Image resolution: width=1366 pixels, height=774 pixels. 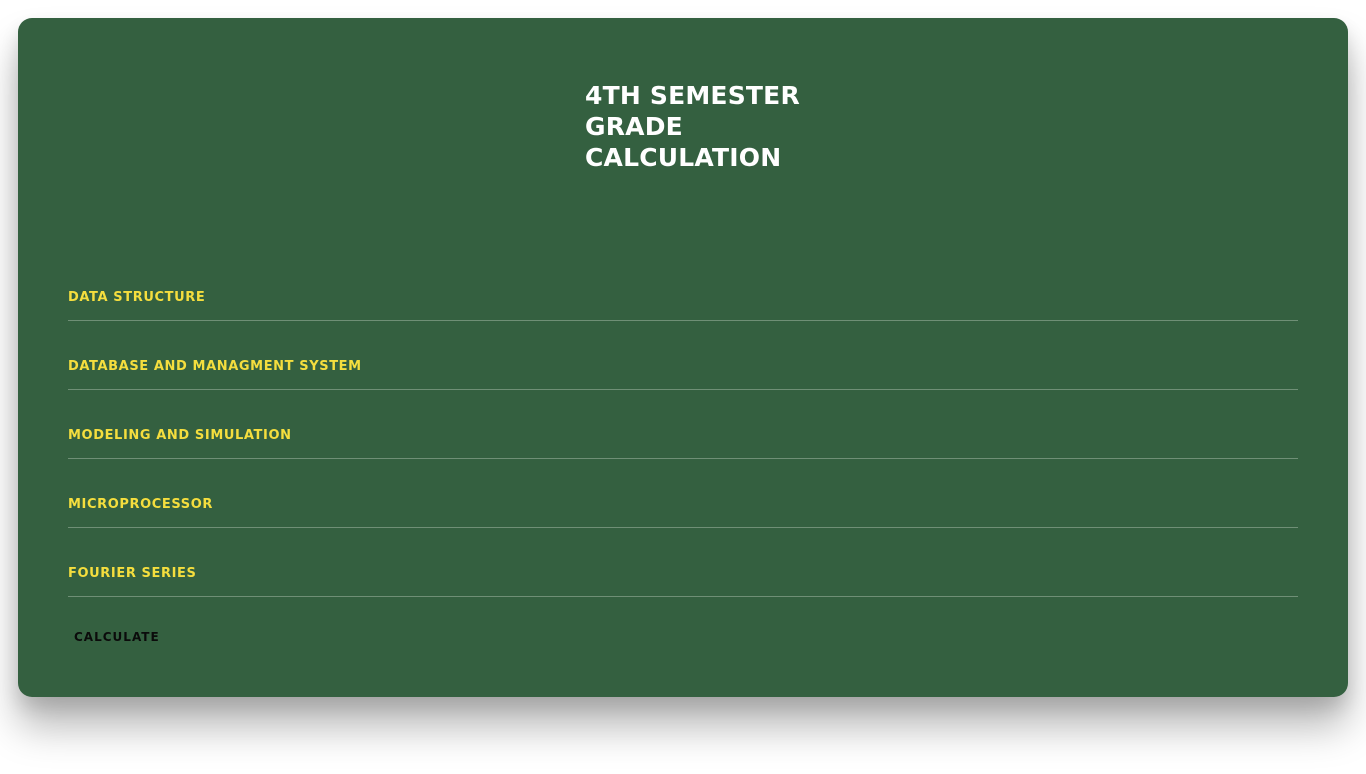 What do you see at coordinates (215, 366) in the screenshot?
I see `database-management-label: DATABASE AND MANAGMENT SYSTEM` at bounding box center [215, 366].